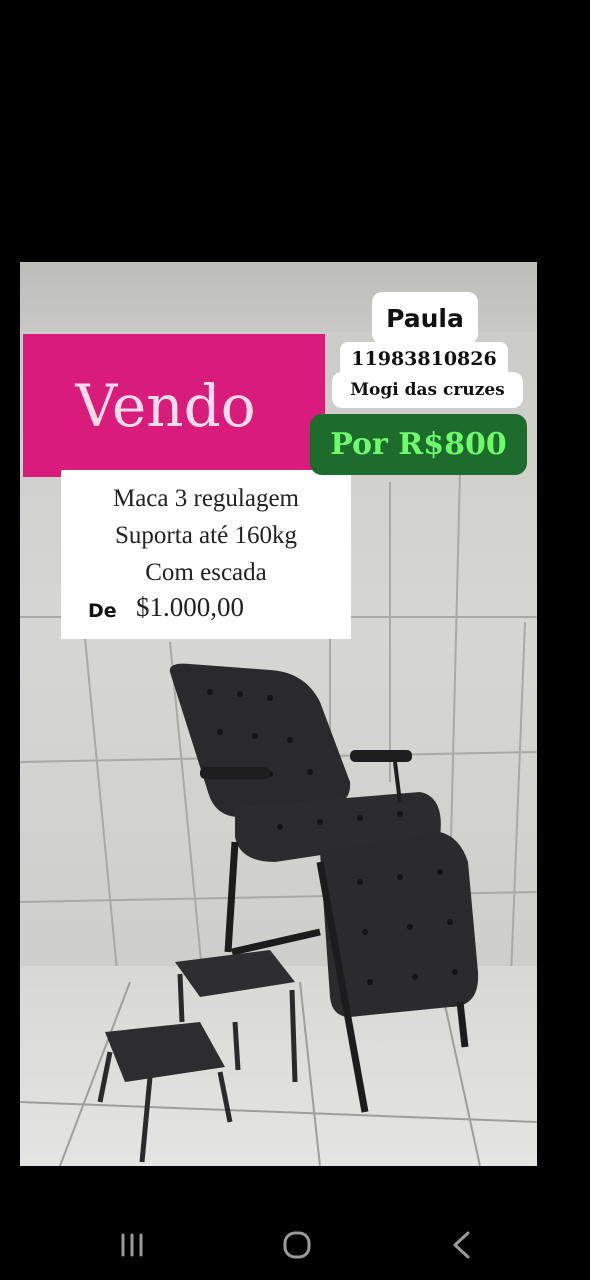  What do you see at coordinates (190, 607) in the screenshot?
I see `old-price: $1.000,00` at bounding box center [190, 607].